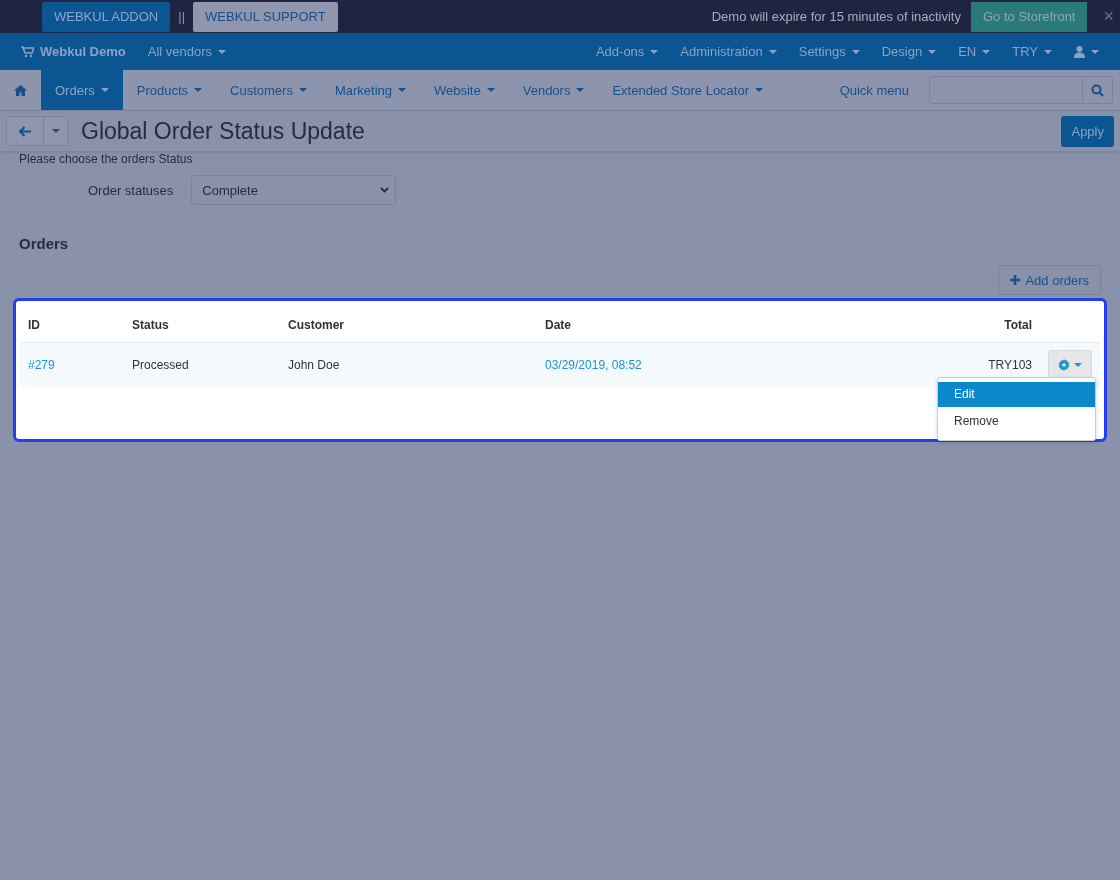  Describe the element at coordinates (1049, 280) in the screenshot. I see `add-orders-button: Add orders` at that location.